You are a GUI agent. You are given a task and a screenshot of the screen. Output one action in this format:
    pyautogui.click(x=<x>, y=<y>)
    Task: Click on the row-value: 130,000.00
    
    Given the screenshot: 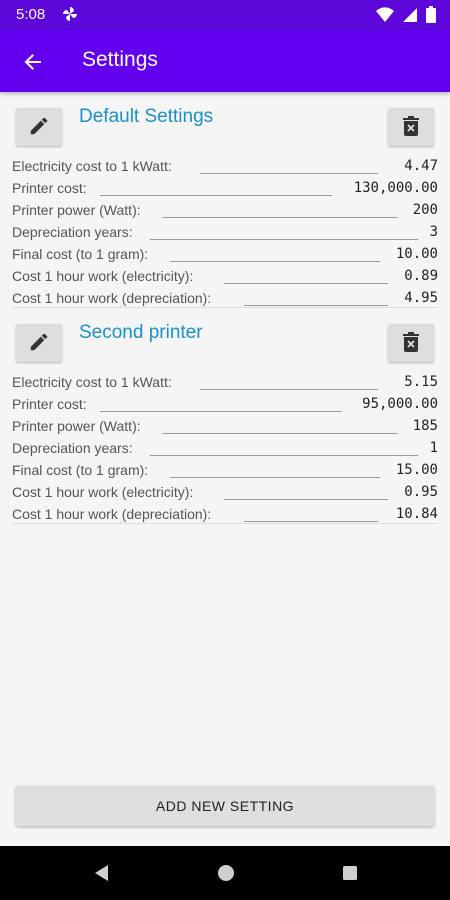 What is the action you would take?
    pyautogui.click(x=395, y=188)
    